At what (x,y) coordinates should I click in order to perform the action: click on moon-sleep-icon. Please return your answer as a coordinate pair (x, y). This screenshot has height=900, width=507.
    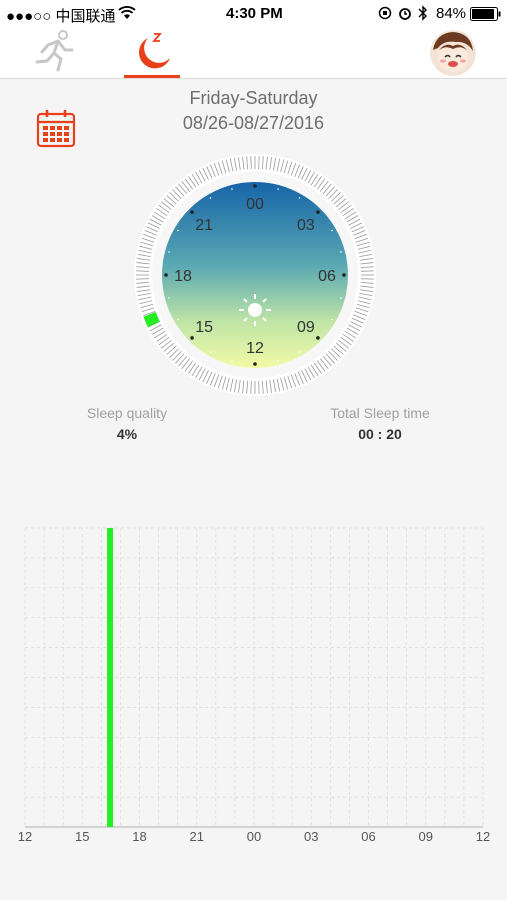
    Looking at the image, I should click on (154, 51).